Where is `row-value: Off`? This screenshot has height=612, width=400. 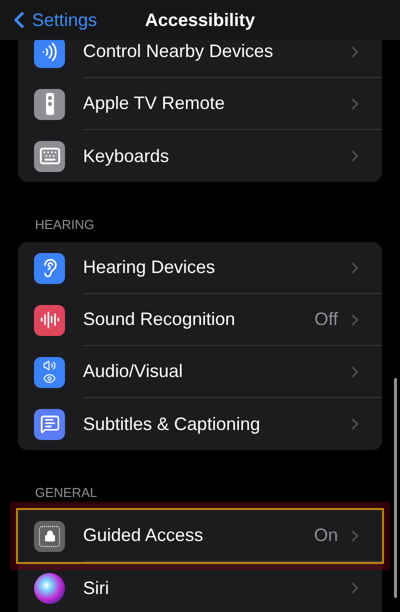
row-value: Off is located at coordinates (326, 319).